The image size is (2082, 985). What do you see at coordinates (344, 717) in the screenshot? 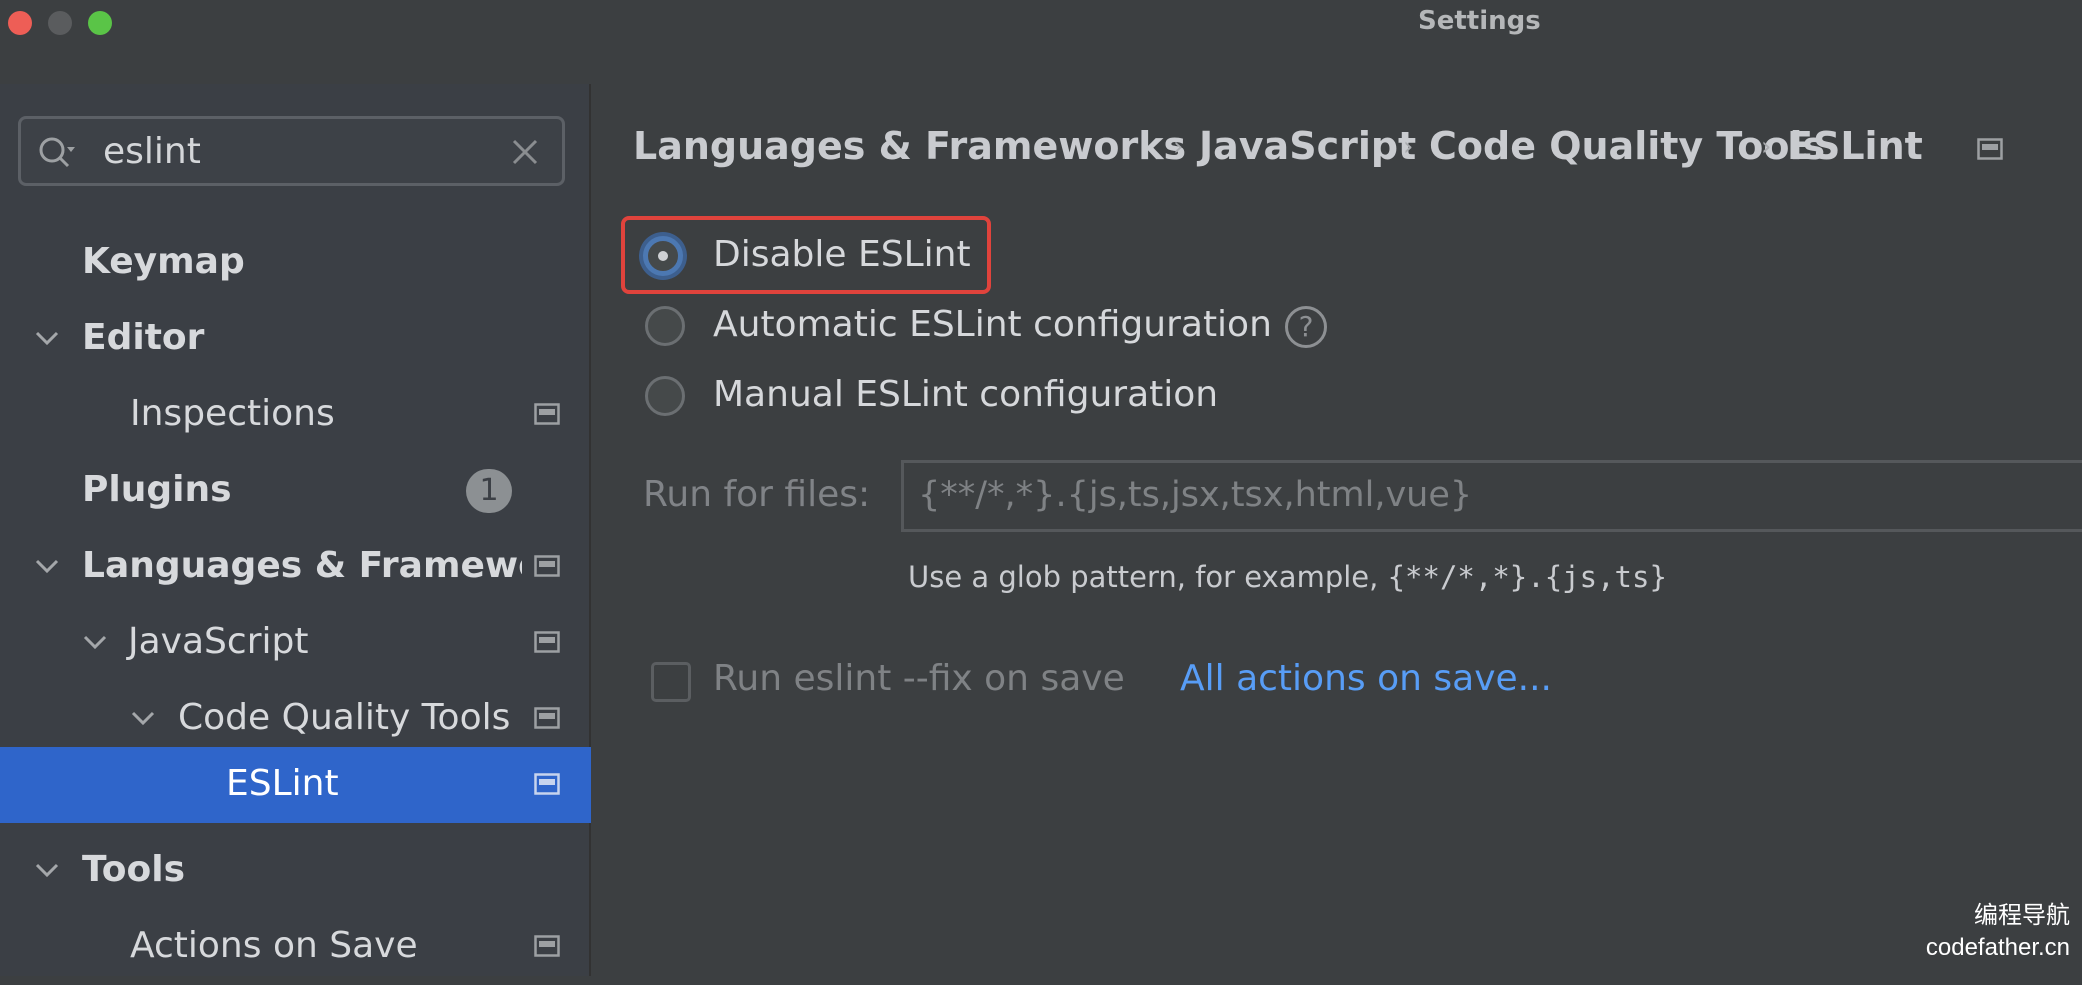
I see `sidebar-item-label: Code Quality Tools` at bounding box center [344, 717].